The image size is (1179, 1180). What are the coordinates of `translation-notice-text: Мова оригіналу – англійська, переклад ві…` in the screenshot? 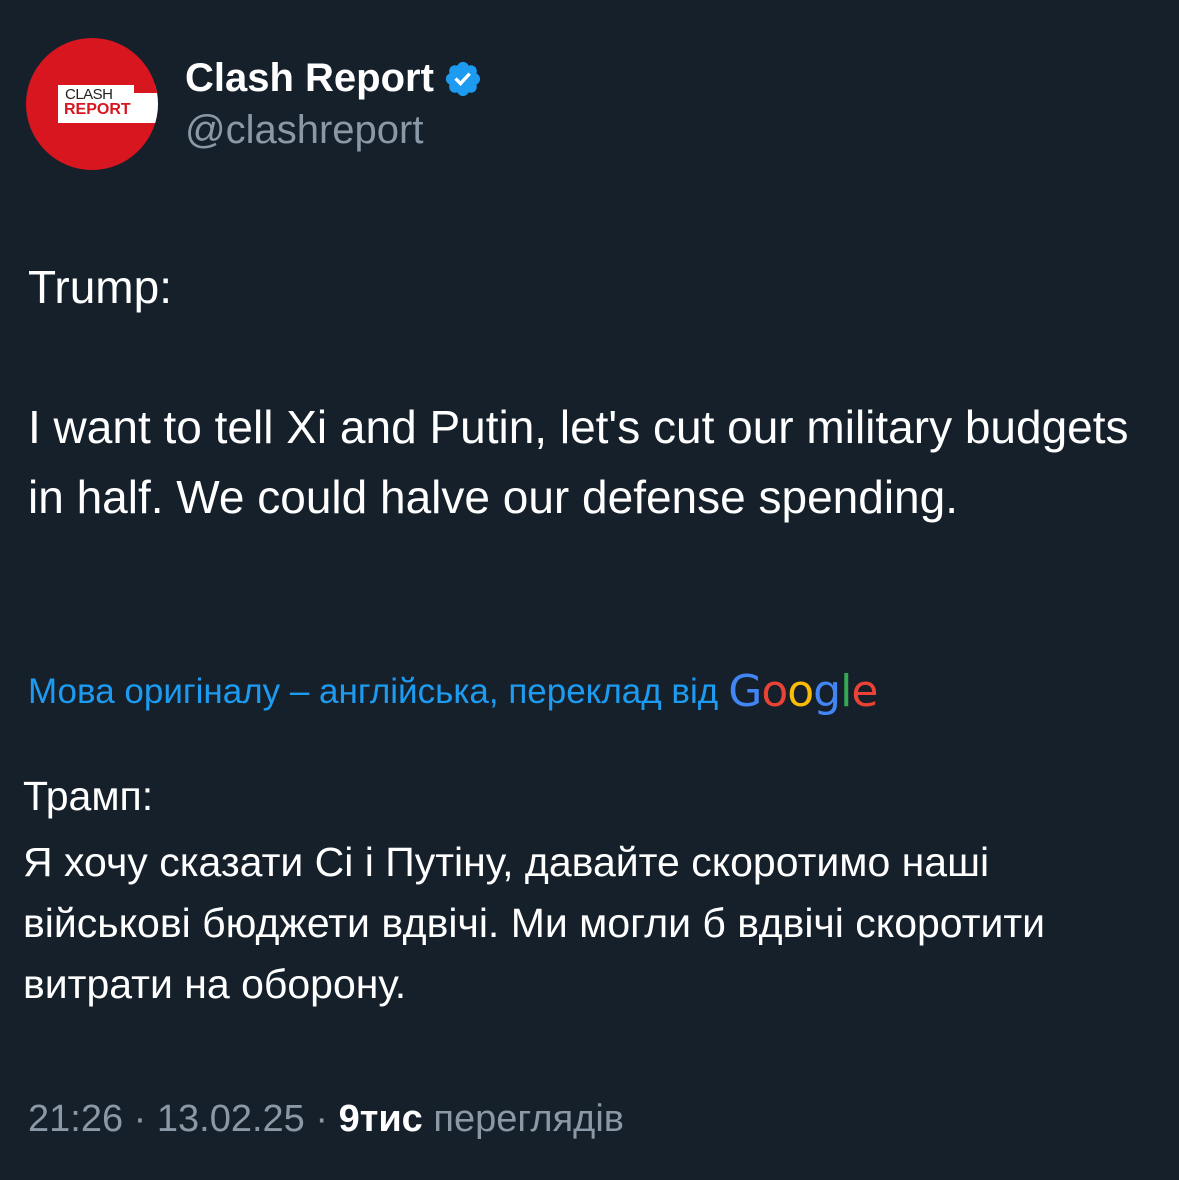 It's located at (373, 691).